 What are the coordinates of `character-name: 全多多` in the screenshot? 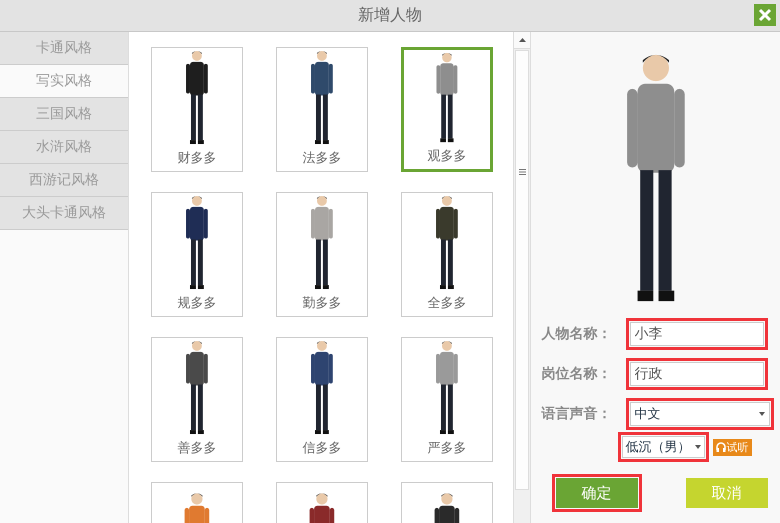 It's located at (447, 303).